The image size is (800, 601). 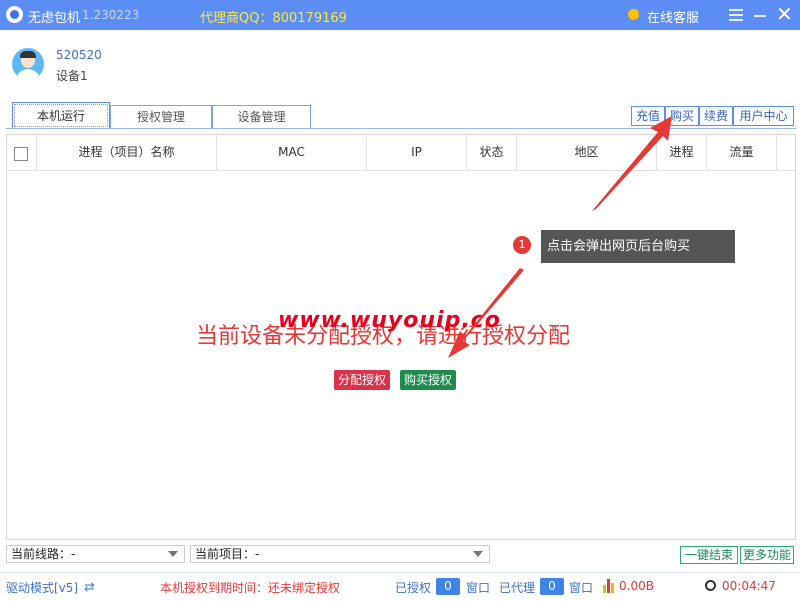 I want to click on renew-button: 续费, so click(x=716, y=116).